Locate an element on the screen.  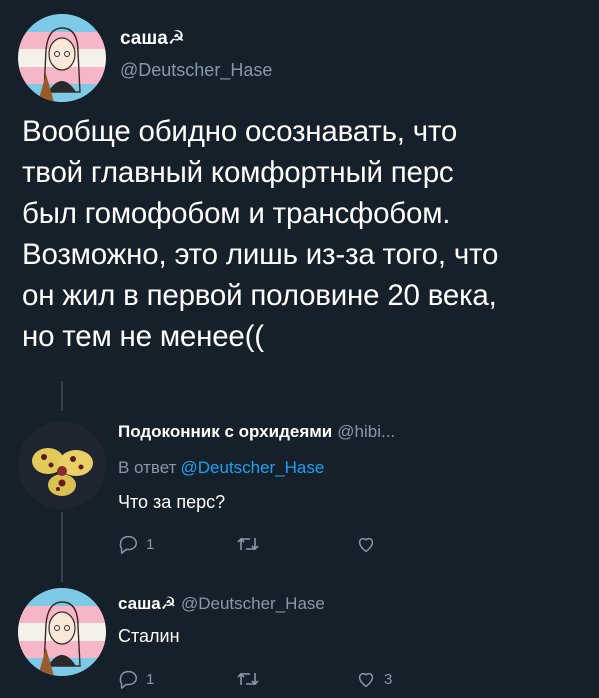
replying-to: В ответ @Deutscher_Hase is located at coordinates (221, 468).